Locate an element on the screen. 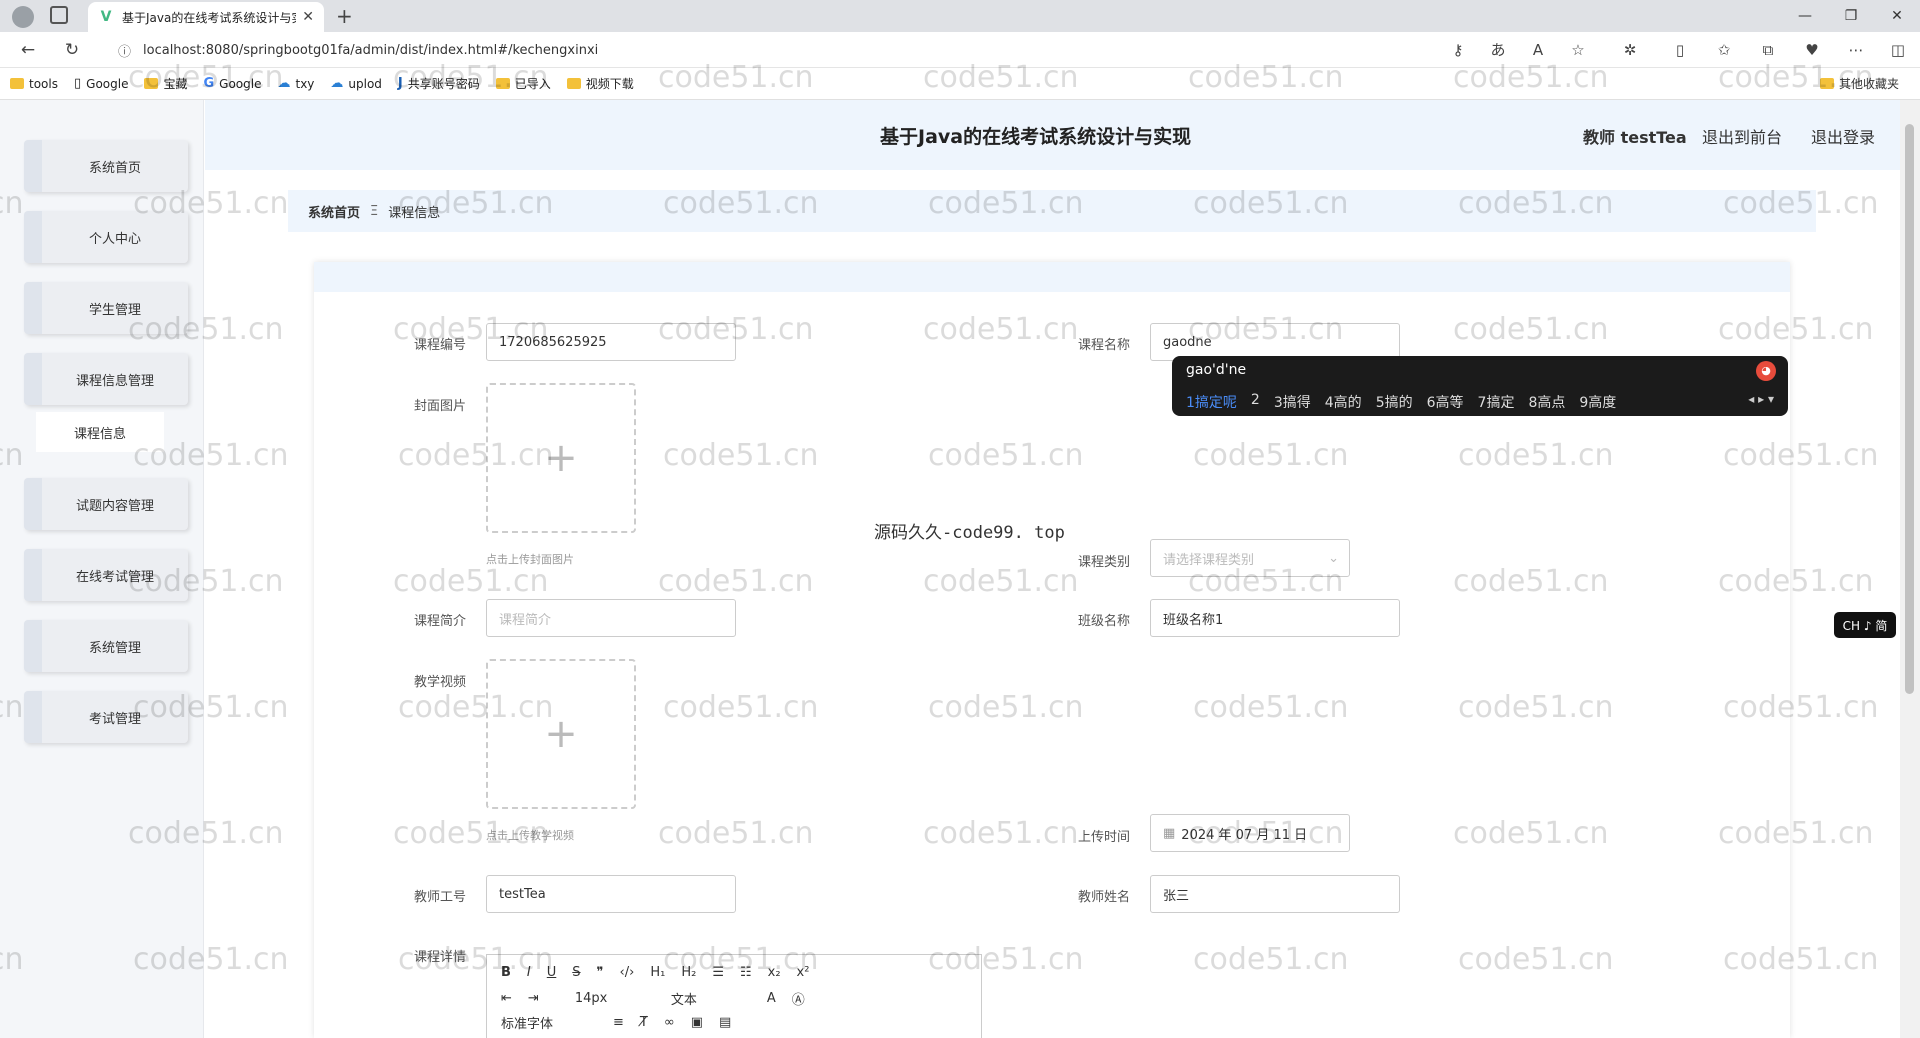  scrollbar-thumb is located at coordinates (1909, 409).